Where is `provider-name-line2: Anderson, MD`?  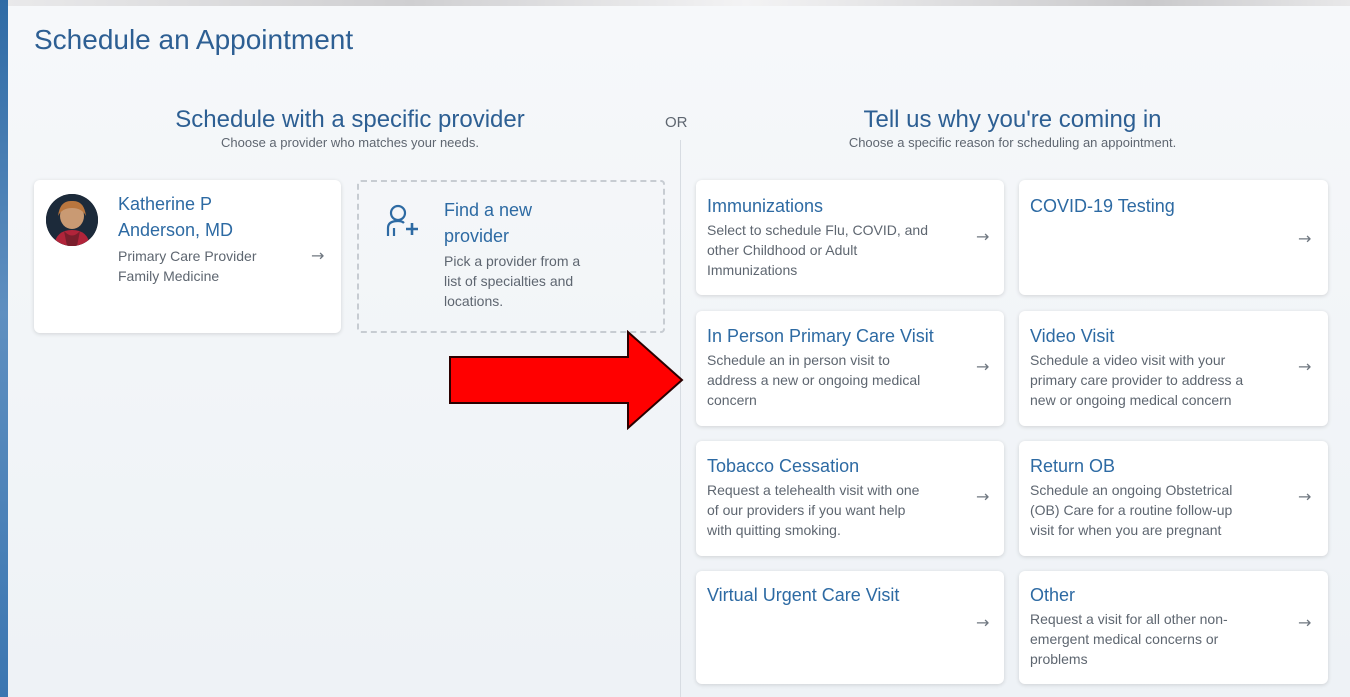
provider-name-line2: Anderson, MD is located at coordinates (176, 230).